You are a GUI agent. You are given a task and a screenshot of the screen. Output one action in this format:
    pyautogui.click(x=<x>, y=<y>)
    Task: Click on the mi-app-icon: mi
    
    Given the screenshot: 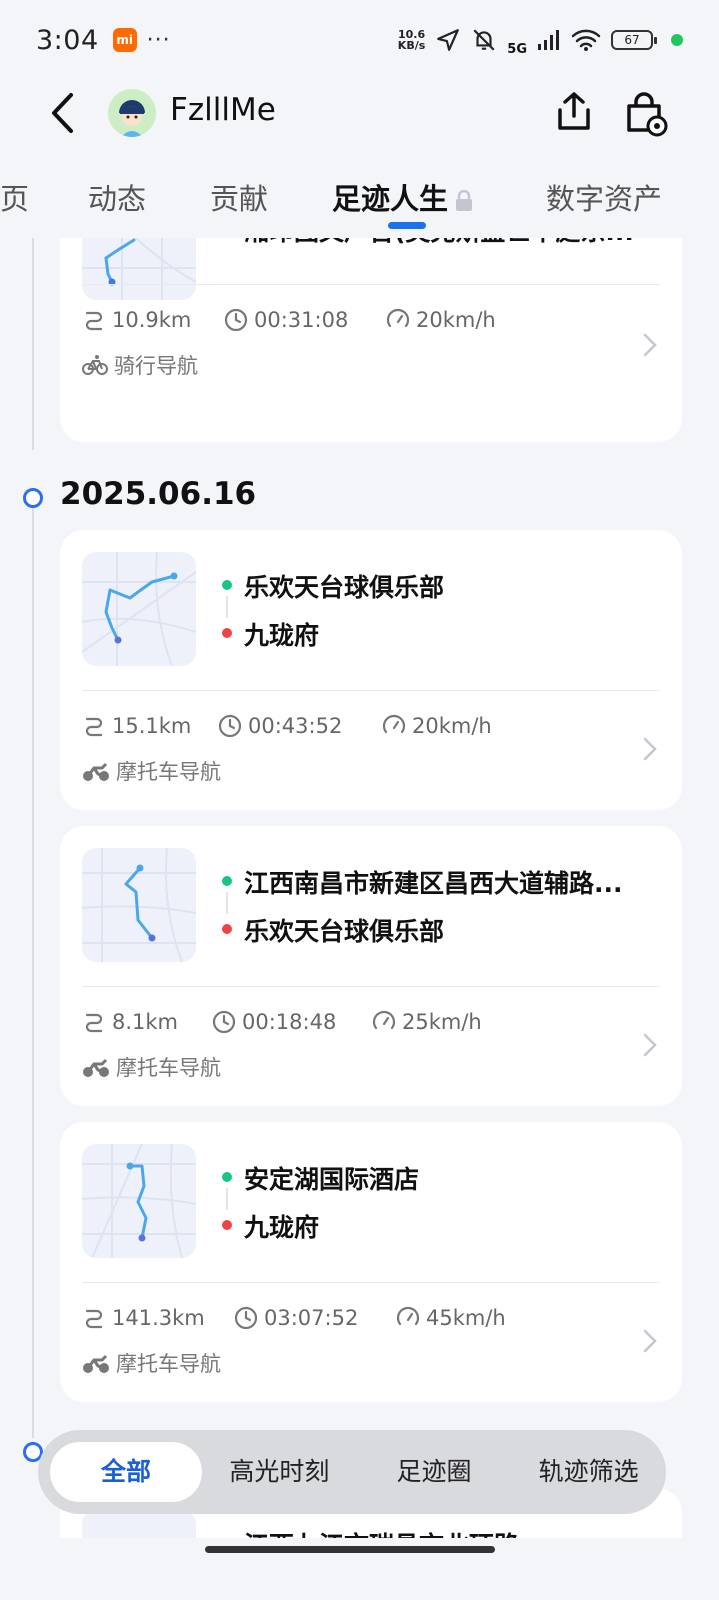 What is the action you would take?
    pyautogui.click(x=124, y=40)
    